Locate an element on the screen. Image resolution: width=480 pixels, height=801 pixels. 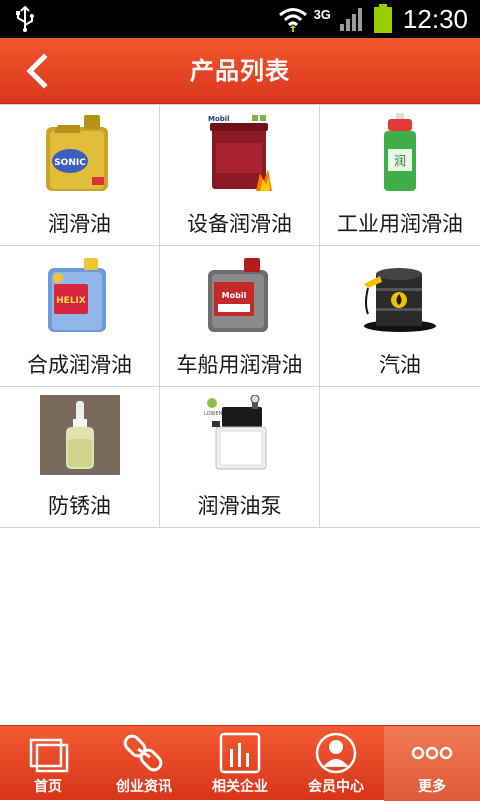
clock: 12:30 is located at coordinates (435, 18).